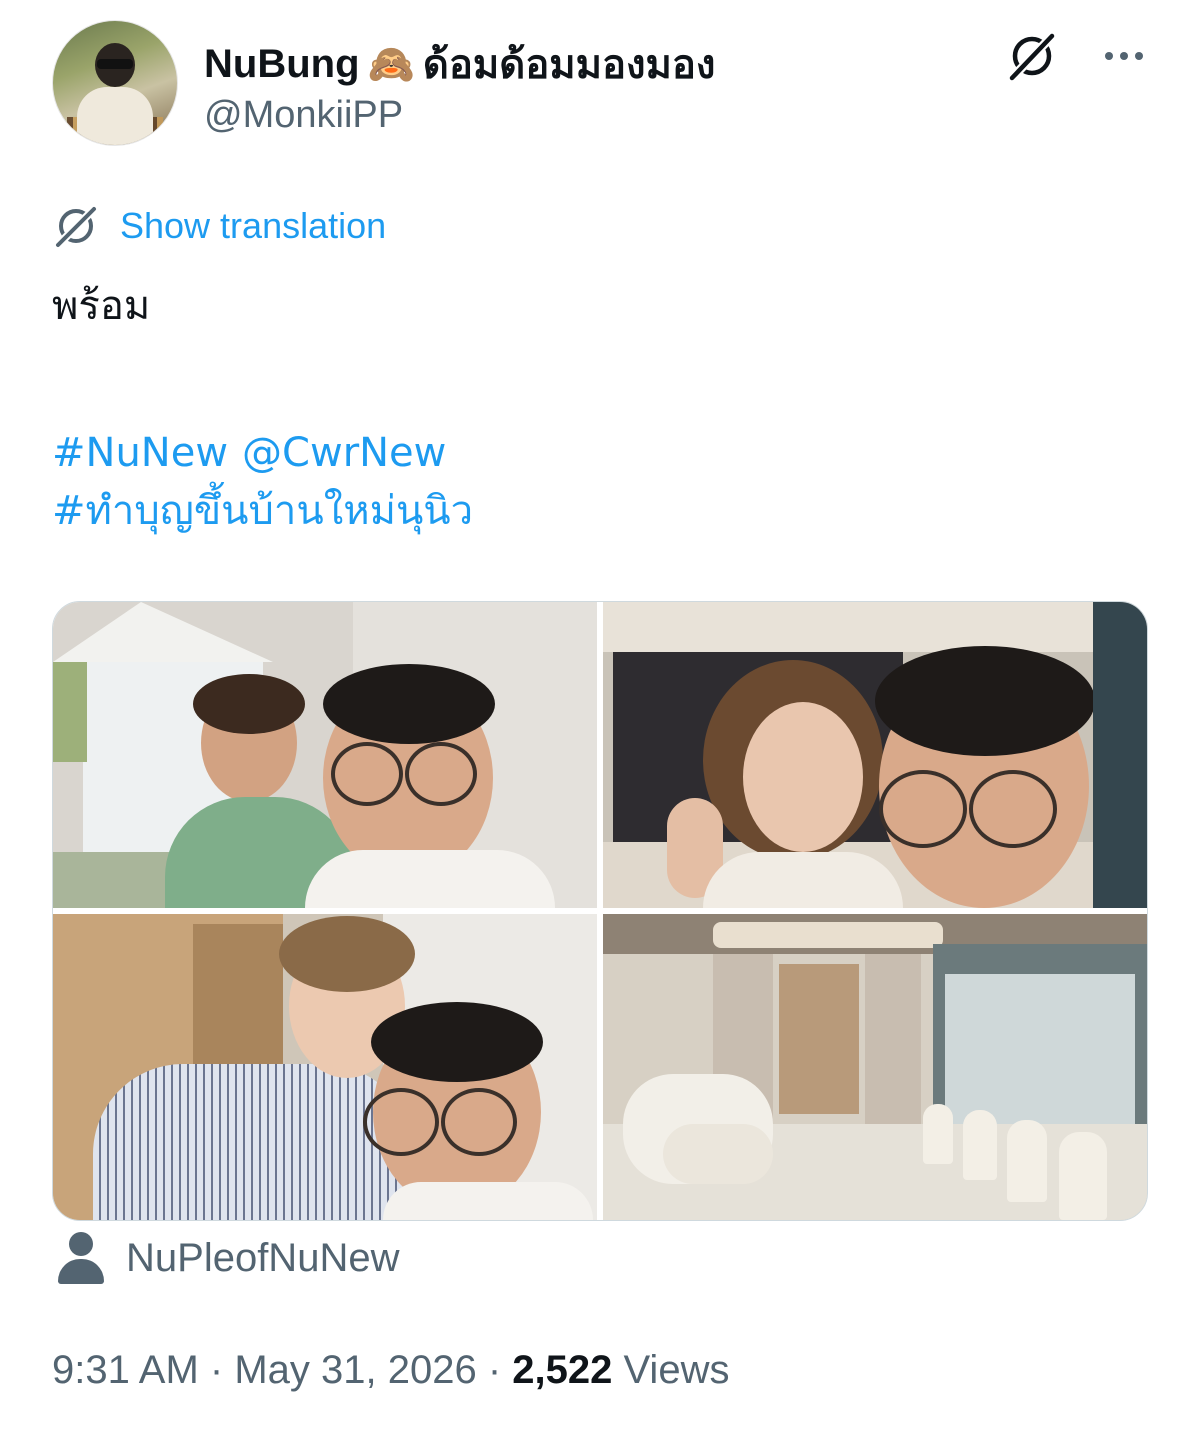 This screenshot has height=1448, width=1200. I want to click on display-name-text: NuBung, so click(282, 63).